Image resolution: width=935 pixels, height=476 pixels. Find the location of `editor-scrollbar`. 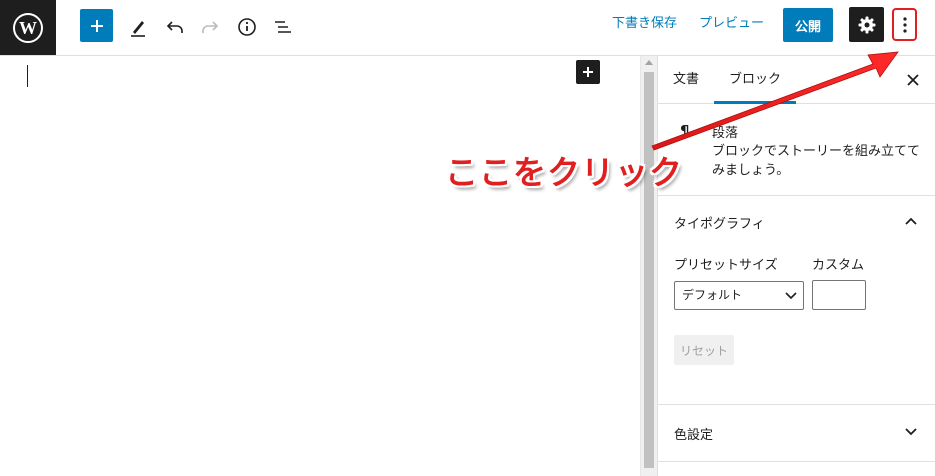

editor-scrollbar is located at coordinates (648, 266).